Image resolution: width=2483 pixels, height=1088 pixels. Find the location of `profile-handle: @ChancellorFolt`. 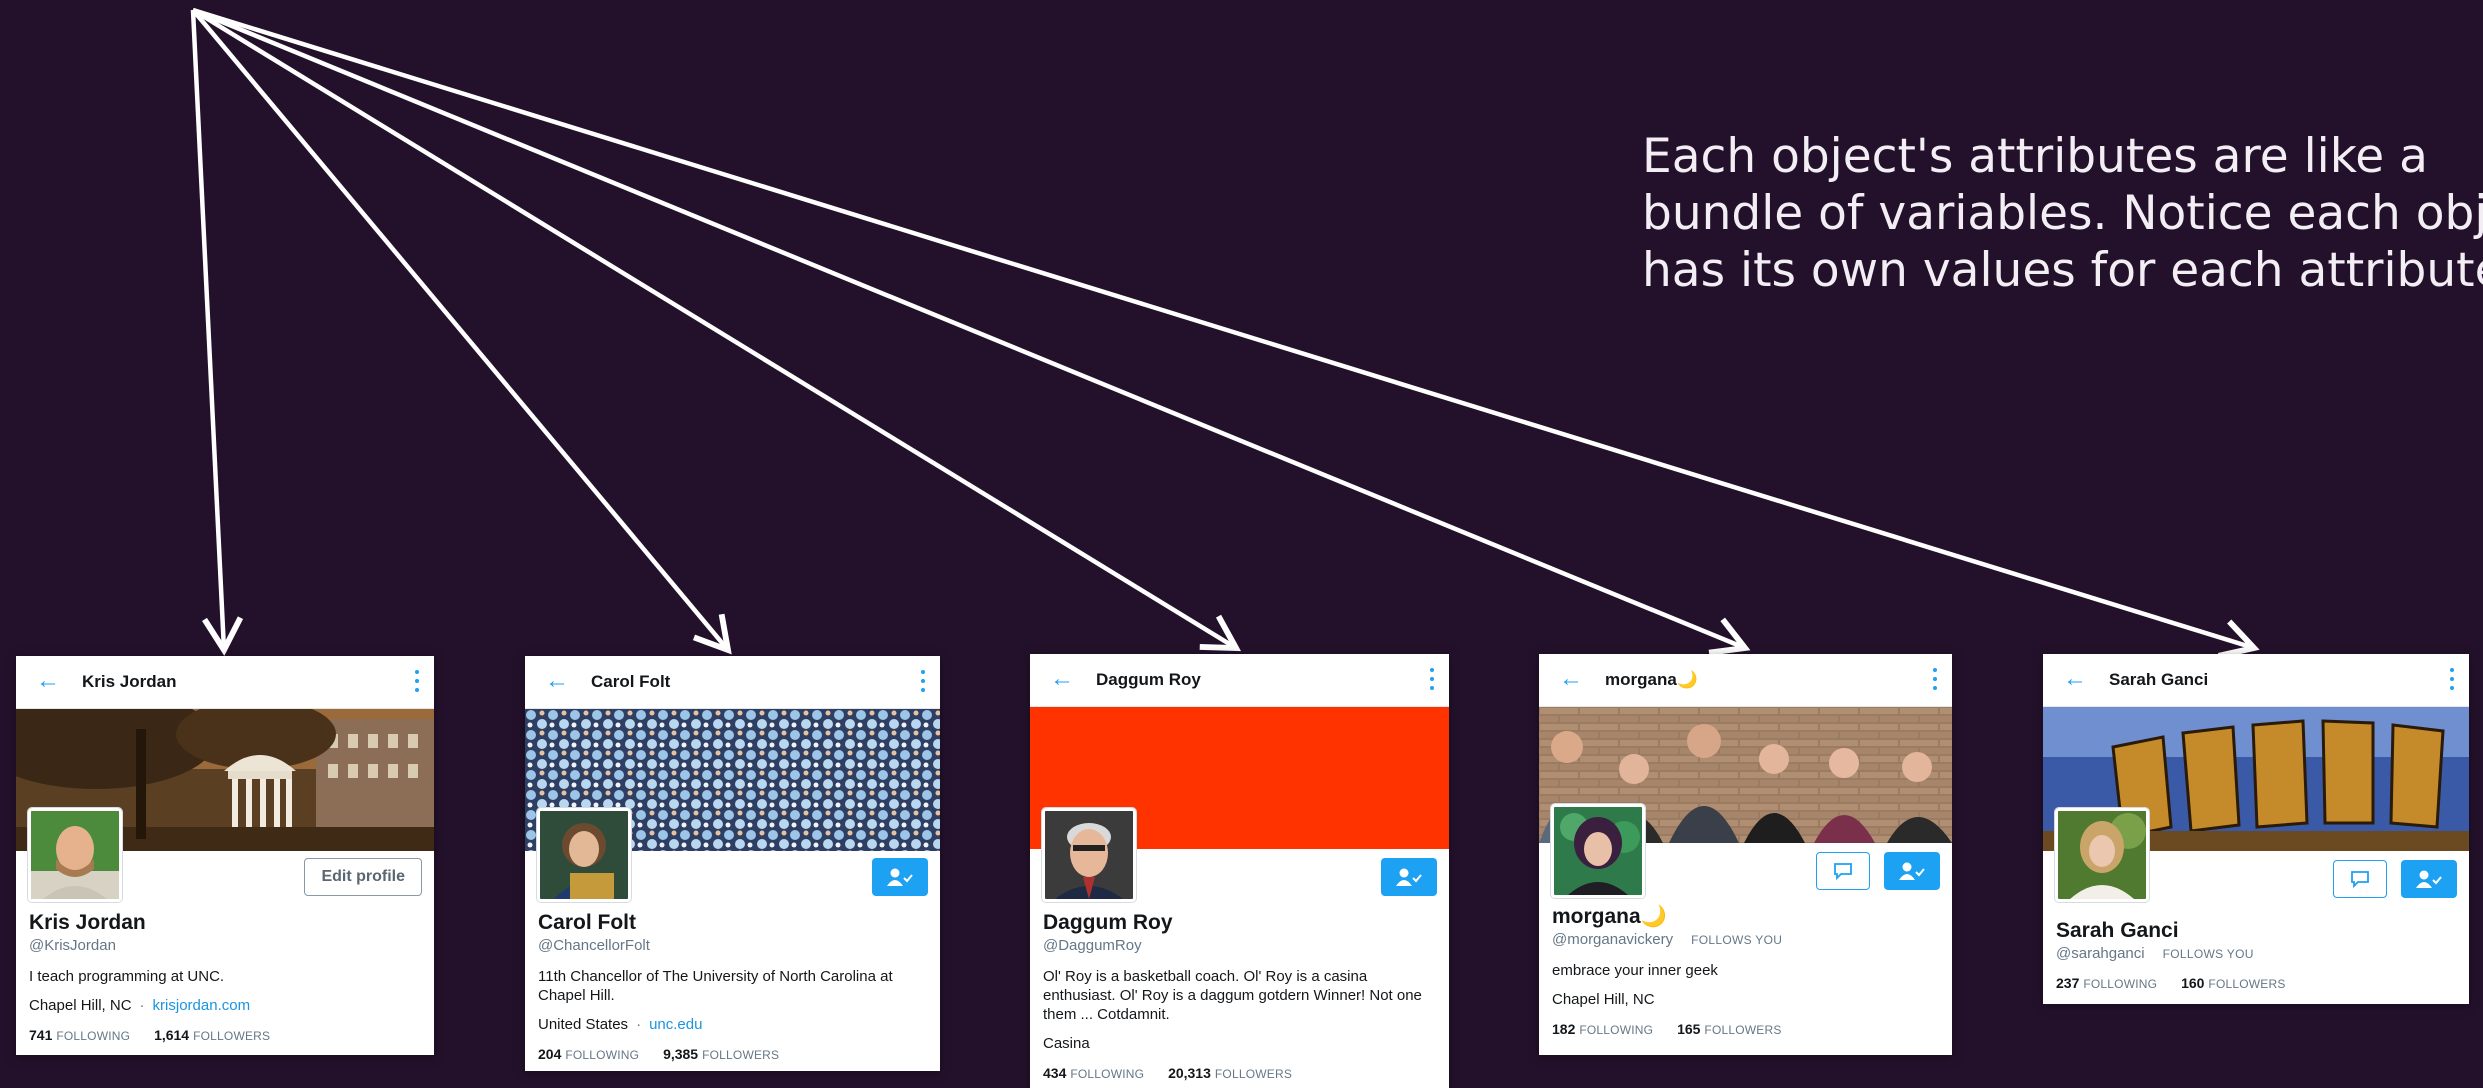

profile-handle: @ChancellorFolt is located at coordinates (594, 945).